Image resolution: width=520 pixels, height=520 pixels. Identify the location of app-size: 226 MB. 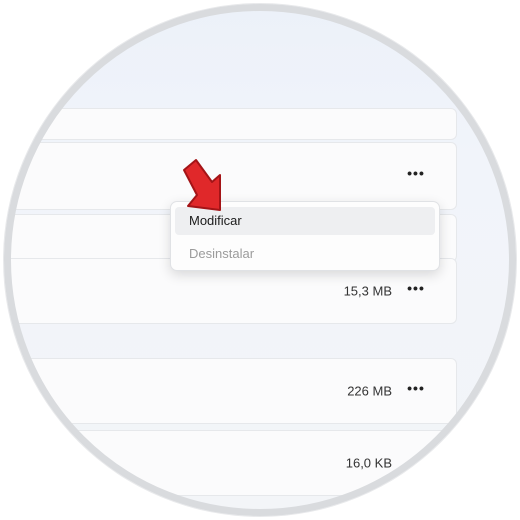
(369, 391).